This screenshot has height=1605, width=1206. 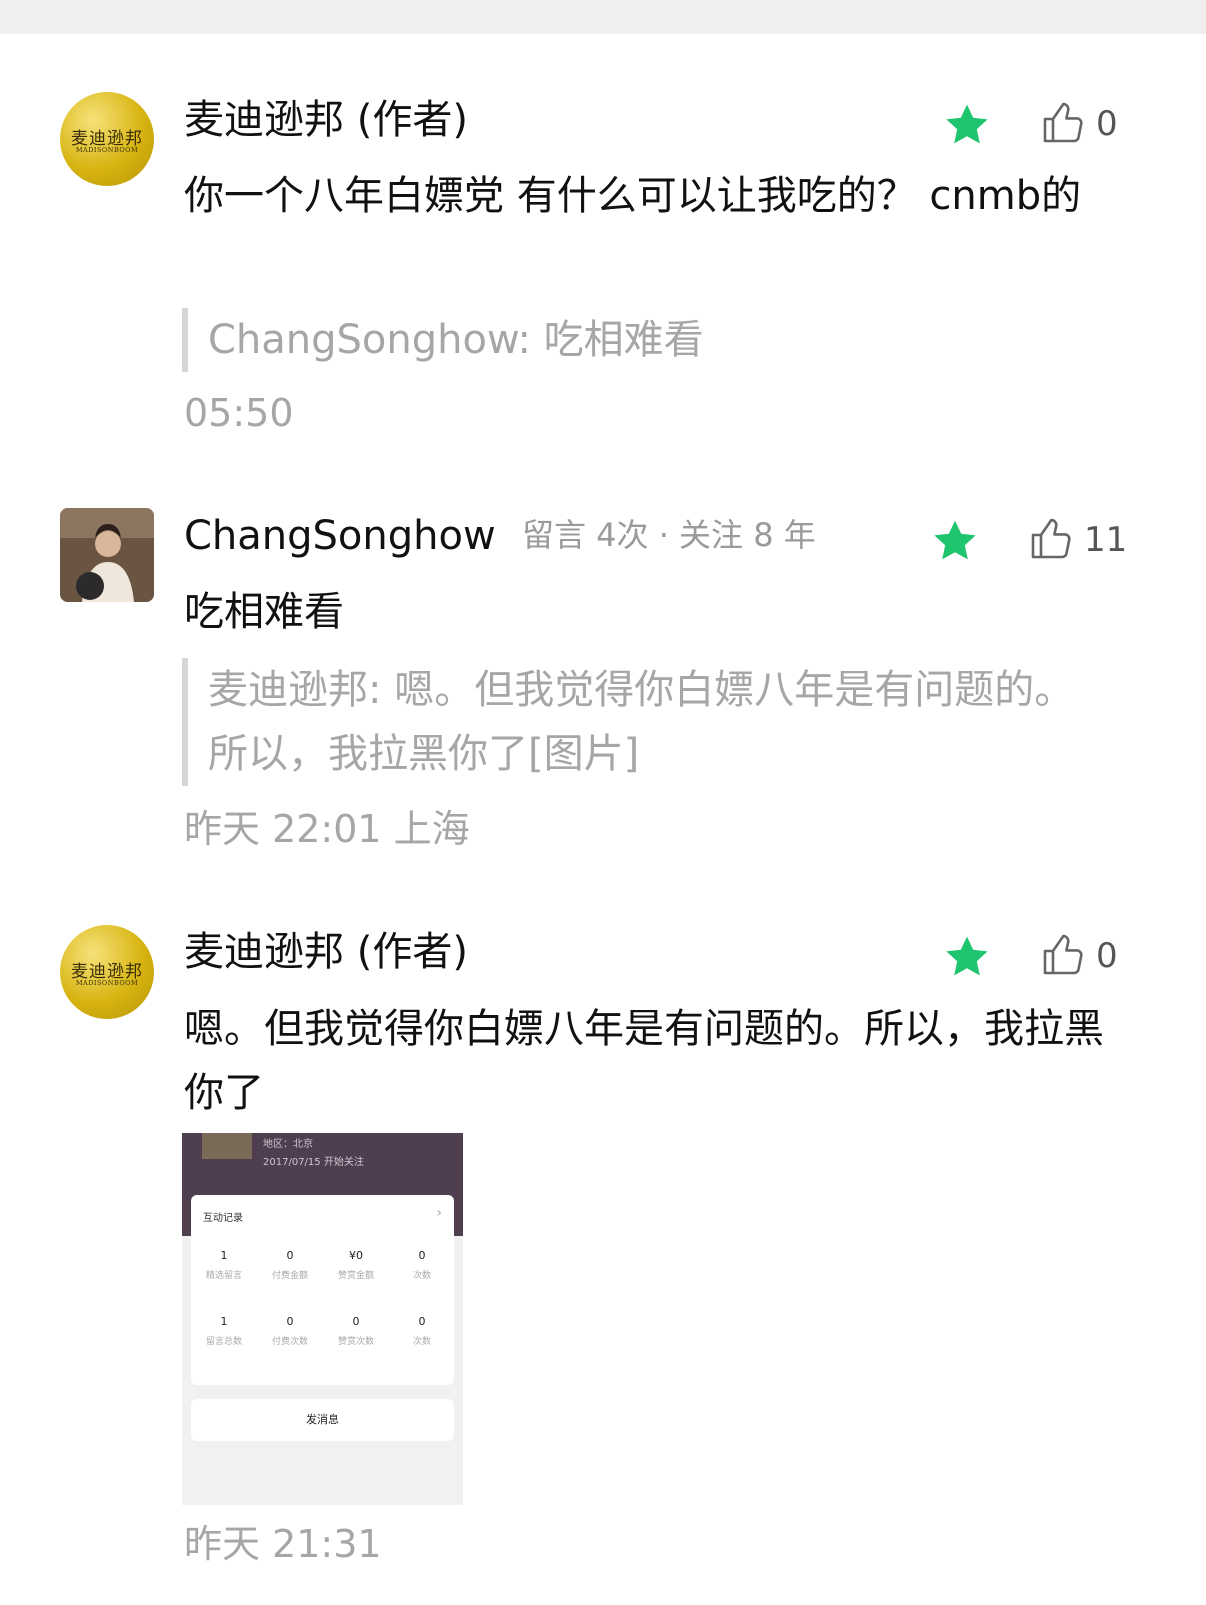 What do you see at coordinates (288, 1144) in the screenshot?
I see `region-text: 地区：北京` at bounding box center [288, 1144].